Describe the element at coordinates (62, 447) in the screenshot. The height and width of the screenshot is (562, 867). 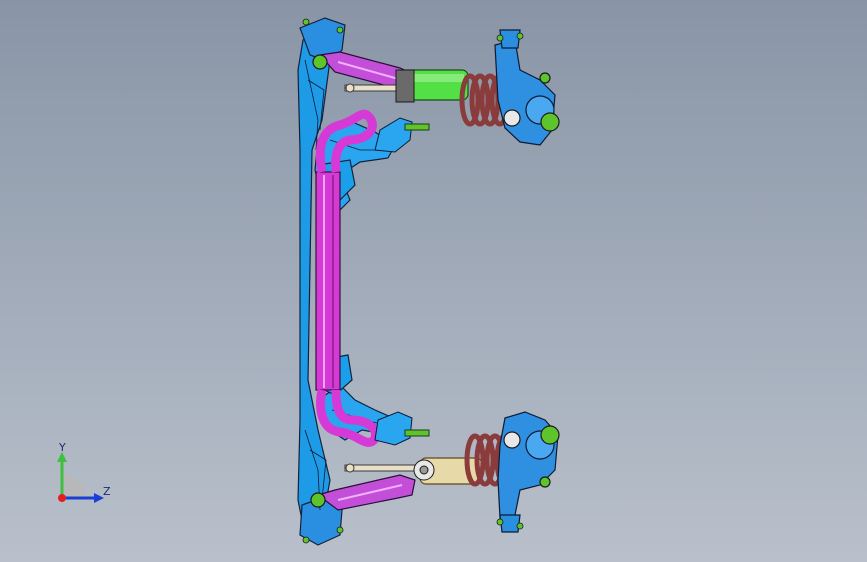
I see `axis-y-label: Y` at that location.